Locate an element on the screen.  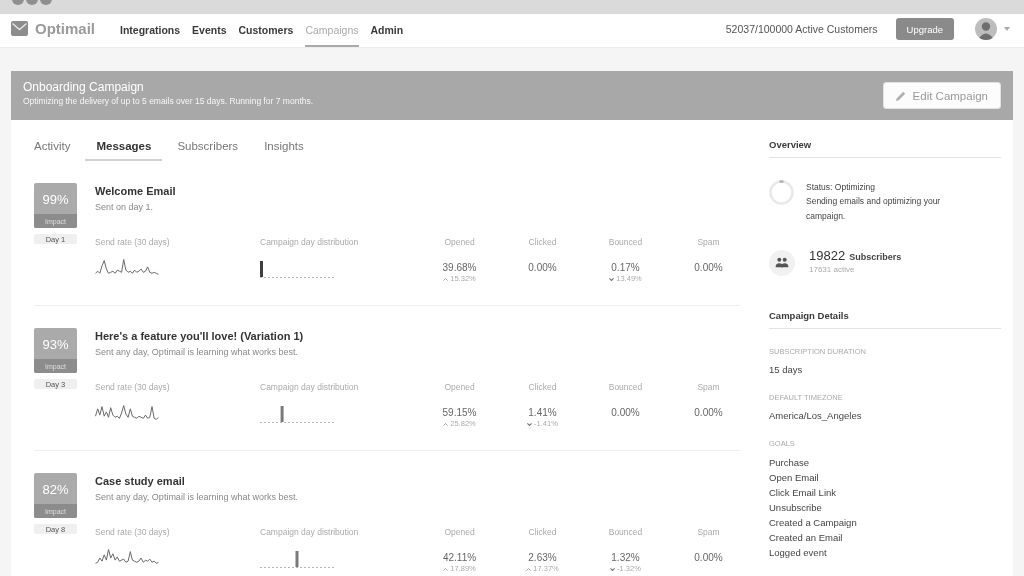
metric-value: 1.32% is located at coordinates (625, 557).